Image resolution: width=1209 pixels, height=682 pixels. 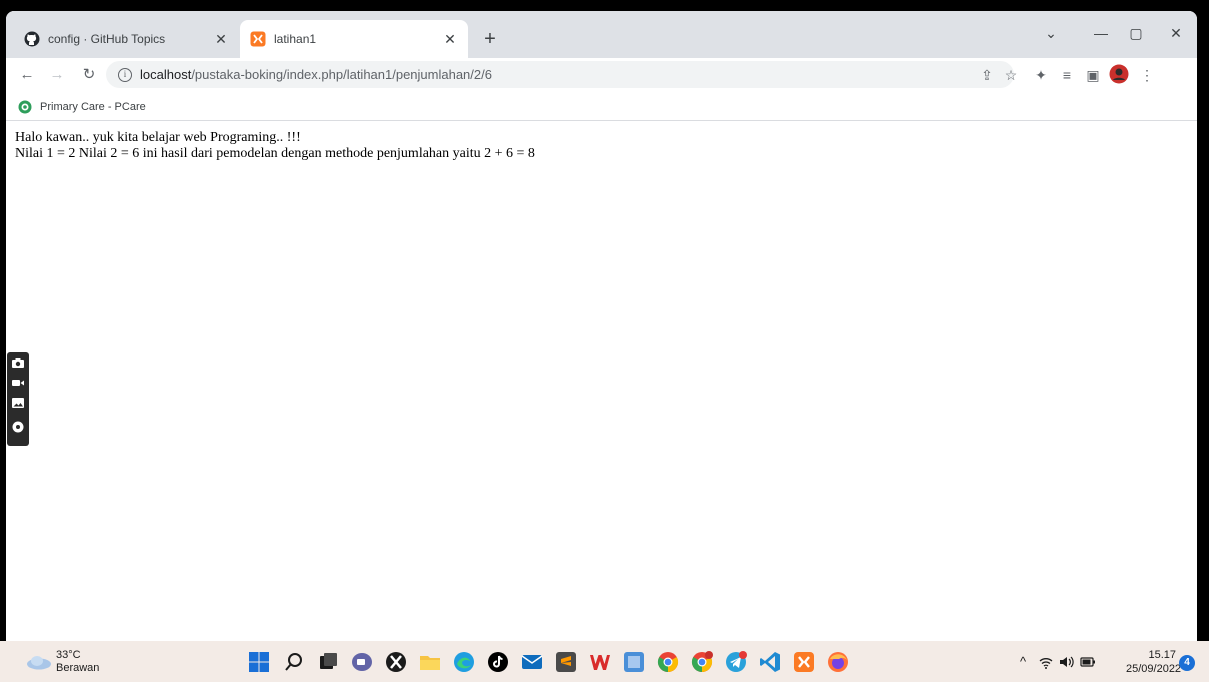 I want to click on battery-icon, so click(x=1088, y=662).